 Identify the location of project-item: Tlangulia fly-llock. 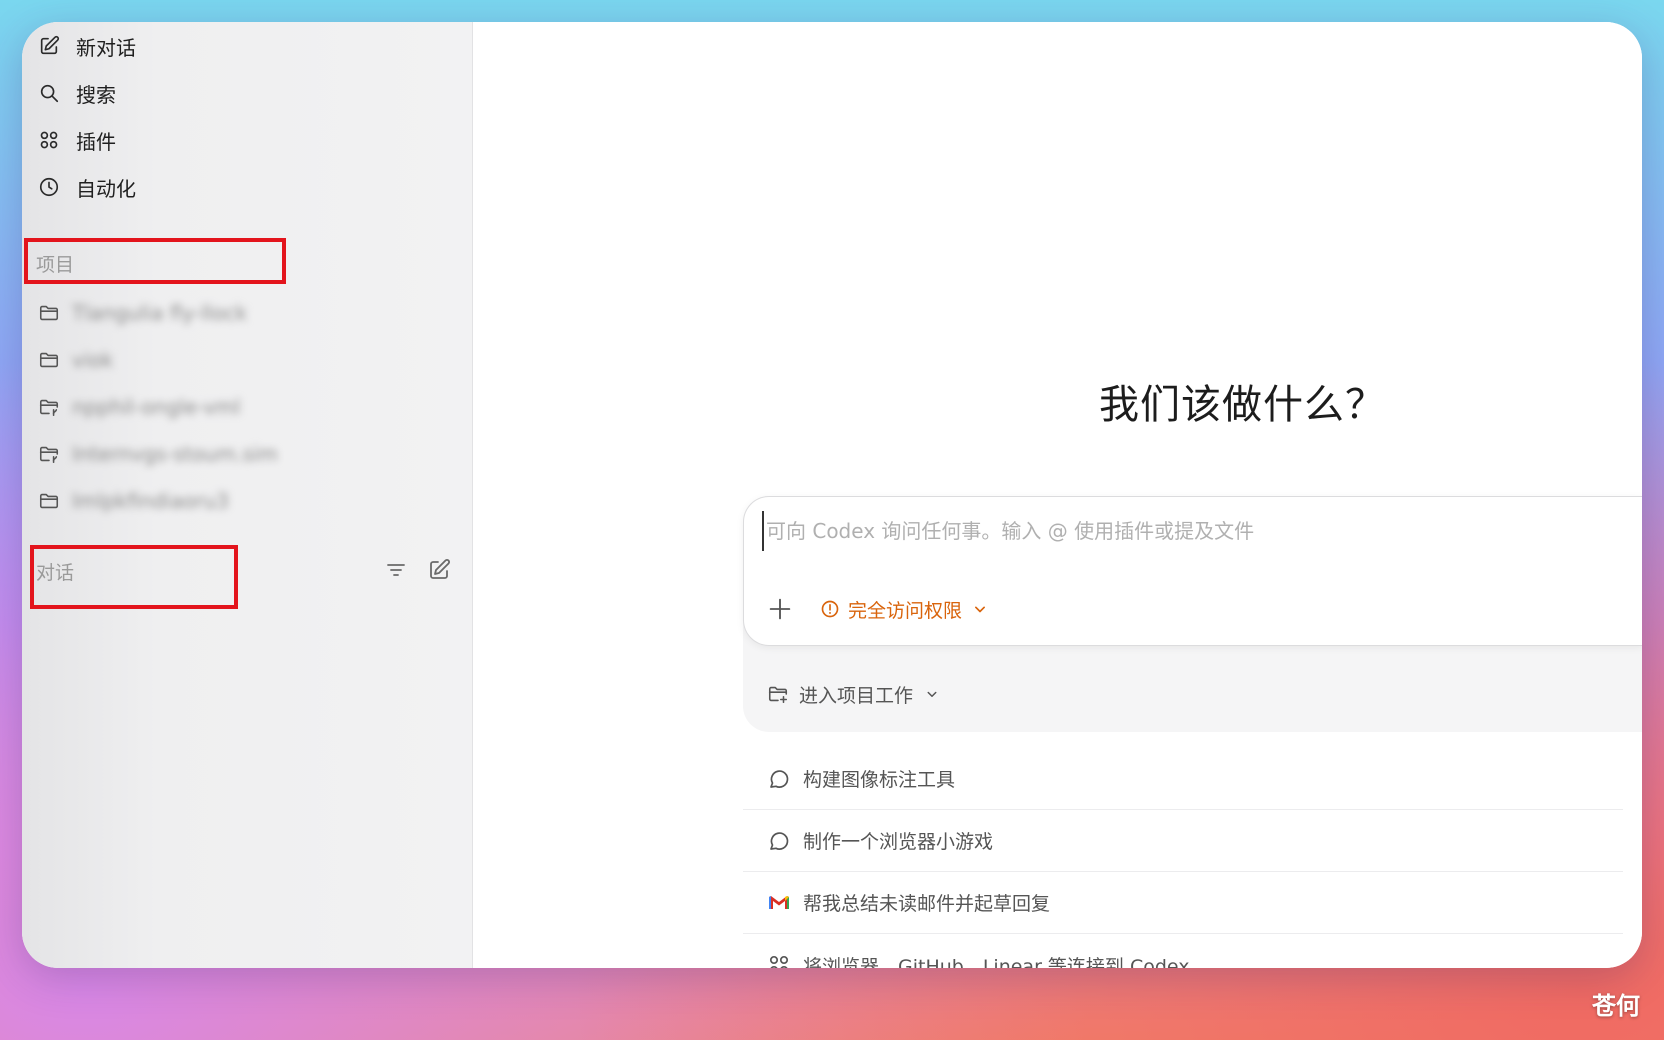
(238, 313).